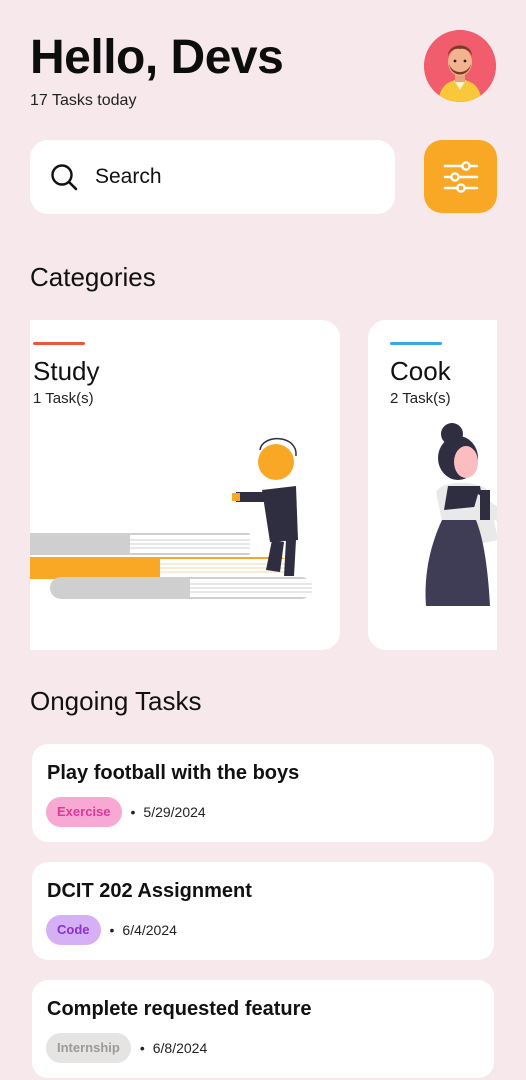 Image resolution: width=526 pixels, height=1080 pixels. Describe the element at coordinates (420, 371) in the screenshot. I see `category-name: Cook` at that location.